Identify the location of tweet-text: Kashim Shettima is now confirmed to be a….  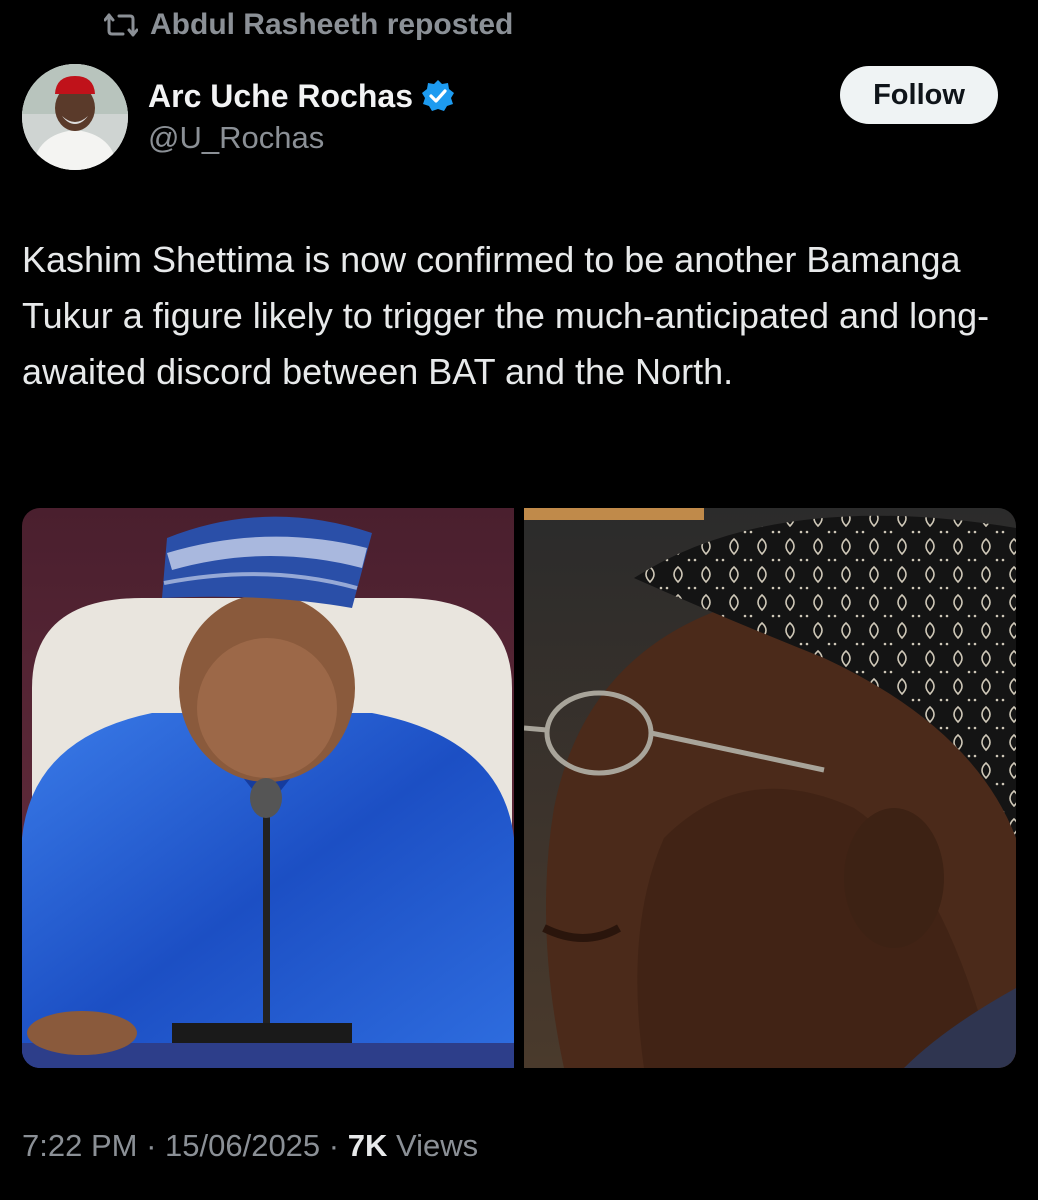
(506, 315).